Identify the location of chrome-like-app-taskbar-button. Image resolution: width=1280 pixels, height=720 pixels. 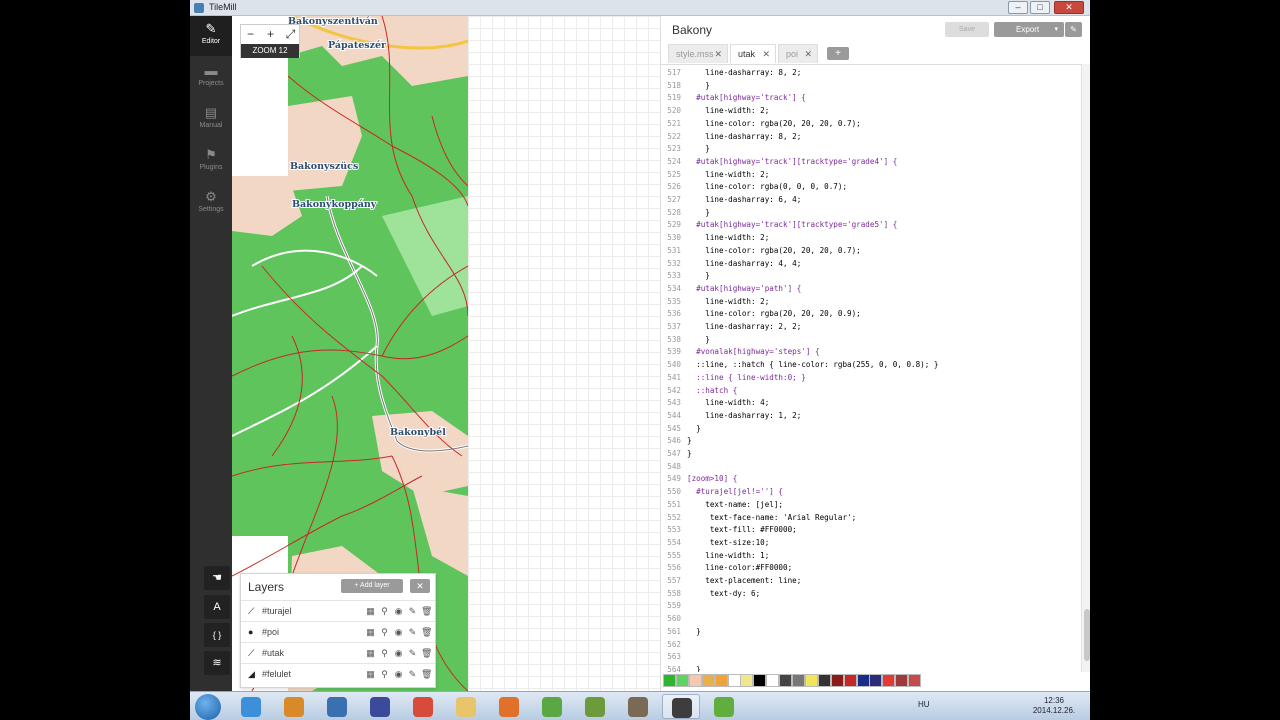
(251, 706).